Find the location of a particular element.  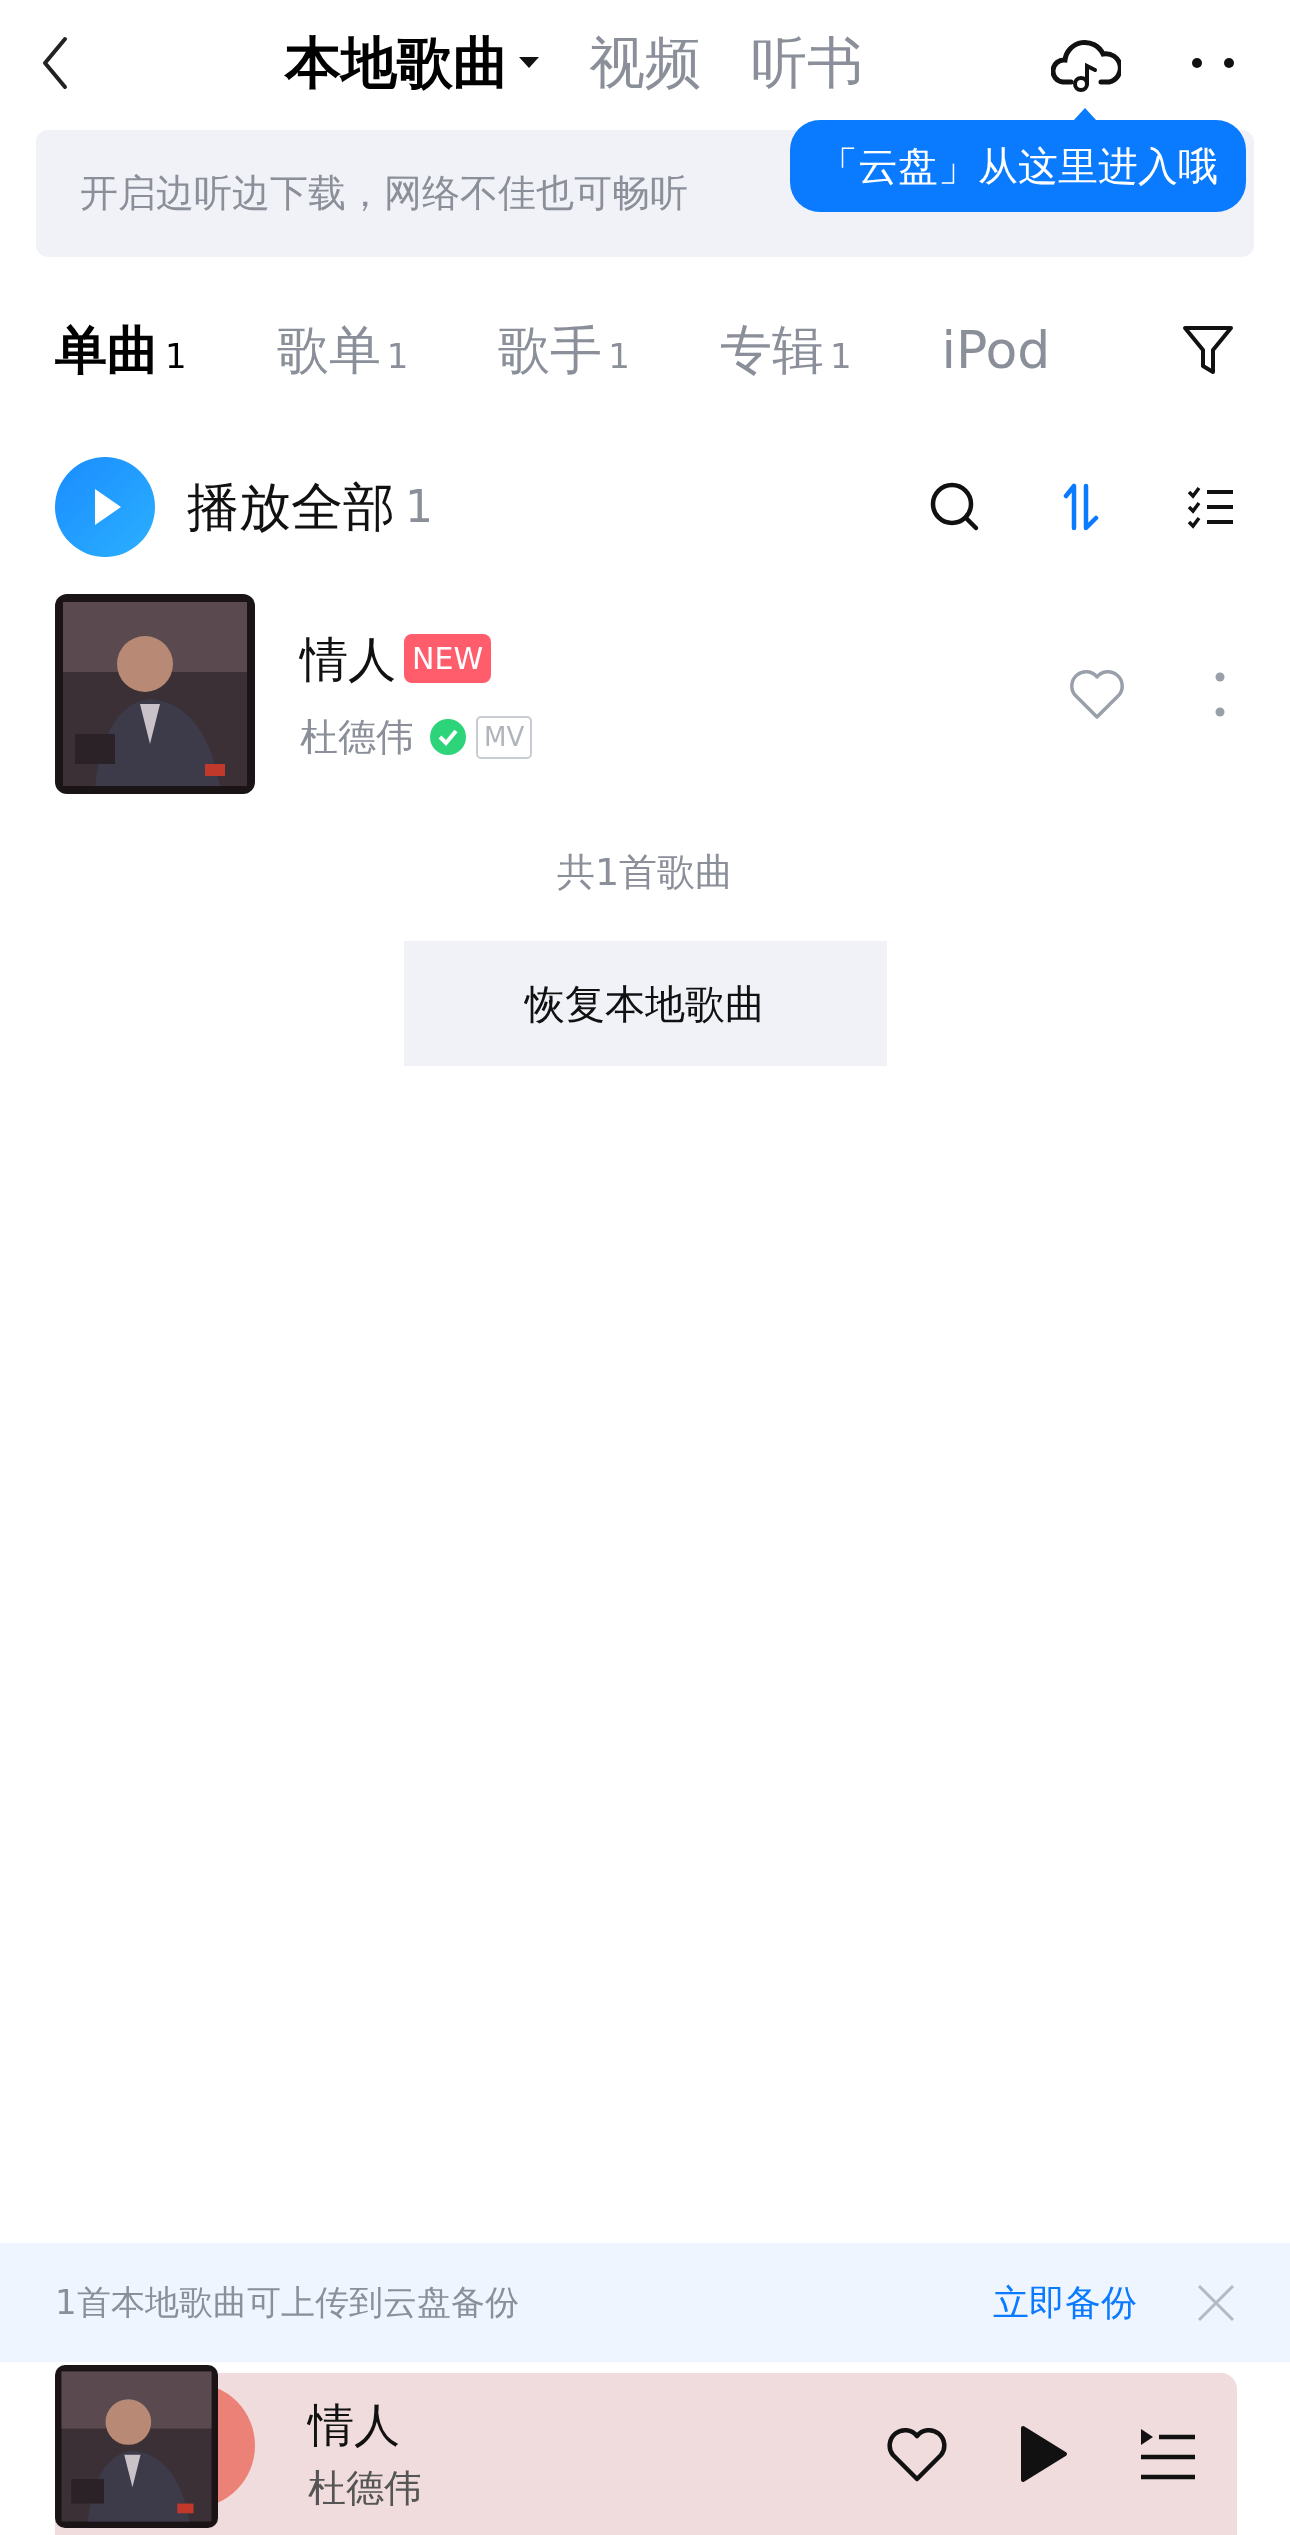

more-button is located at coordinates (1213, 62).